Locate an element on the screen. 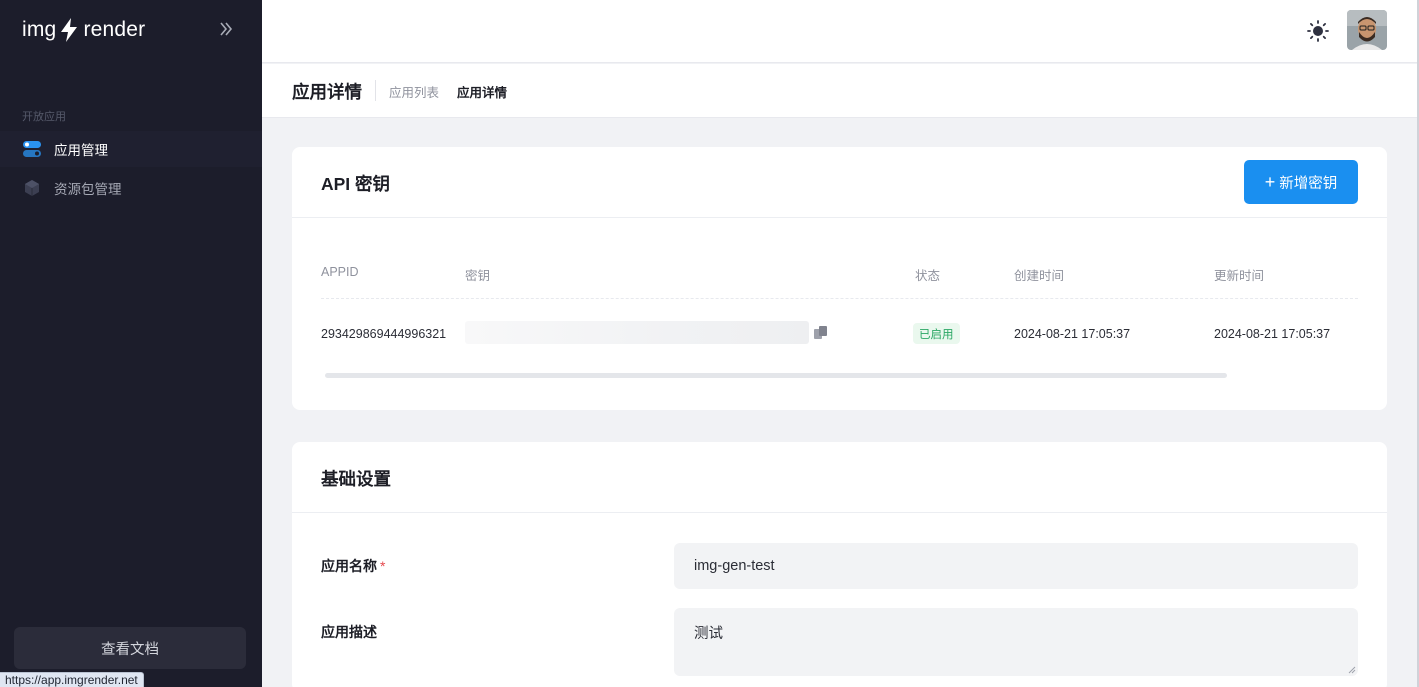 This screenshot has width=1419, height=687. page-header: 应用详情 应用列表 应用详情 is located at coordinates (839, 91).